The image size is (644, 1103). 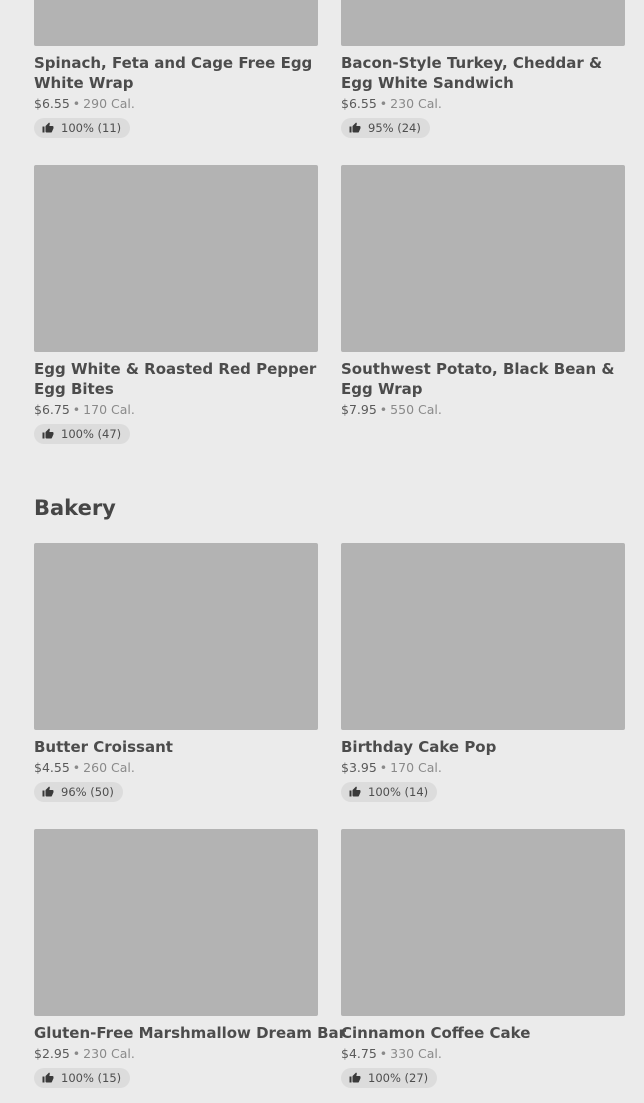 I want to click on menu-item-price: $3.95, so click(x=359, y=767).